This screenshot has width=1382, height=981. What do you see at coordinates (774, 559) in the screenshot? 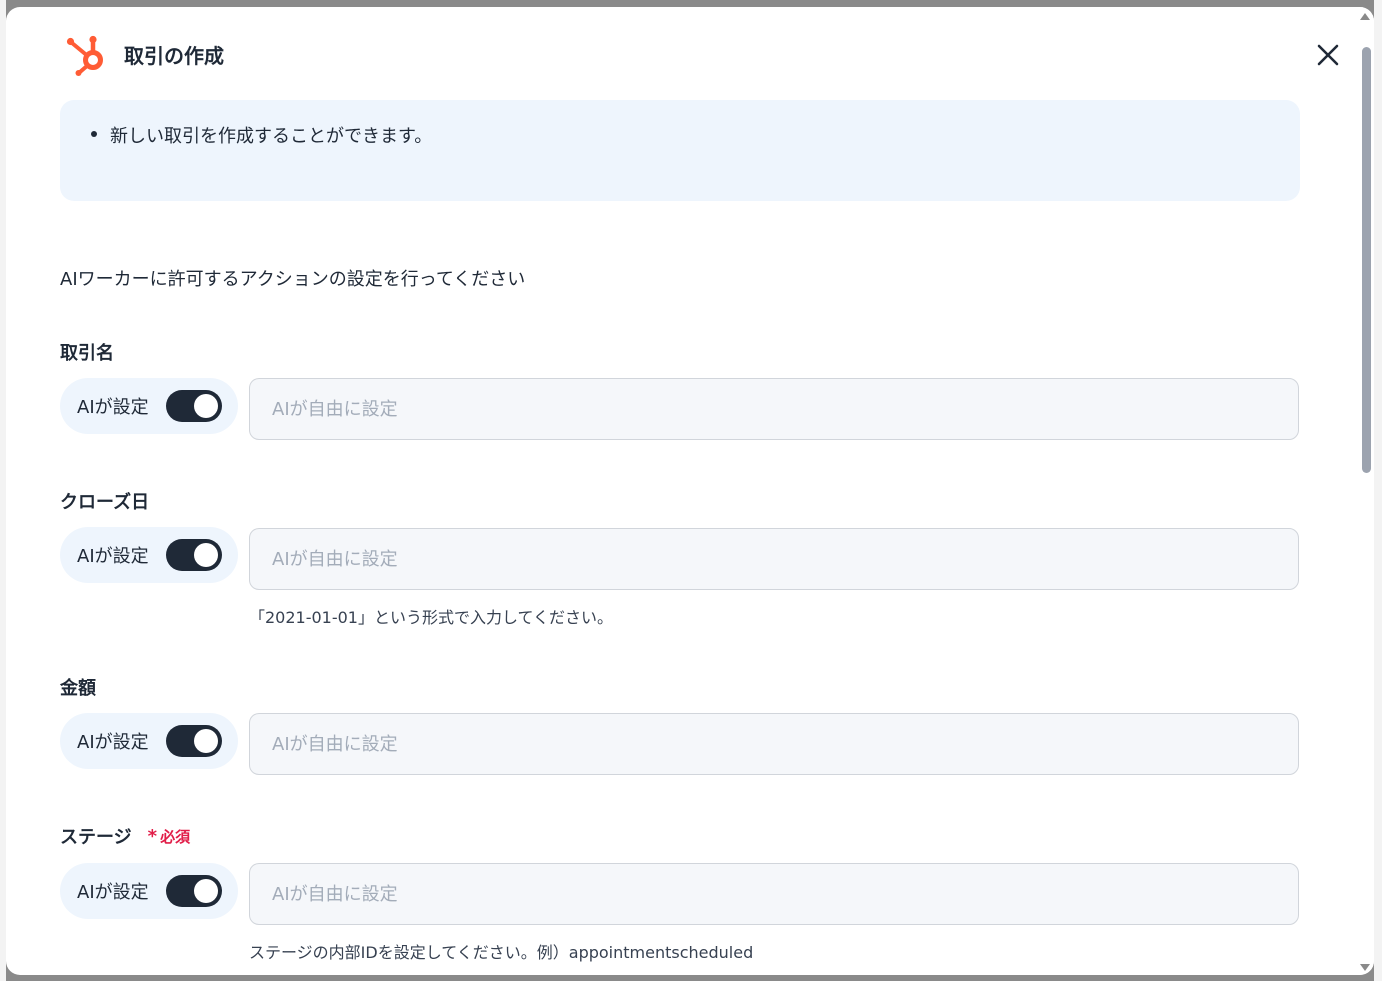
I see `close-date-input` at bounding box center [774, 559].